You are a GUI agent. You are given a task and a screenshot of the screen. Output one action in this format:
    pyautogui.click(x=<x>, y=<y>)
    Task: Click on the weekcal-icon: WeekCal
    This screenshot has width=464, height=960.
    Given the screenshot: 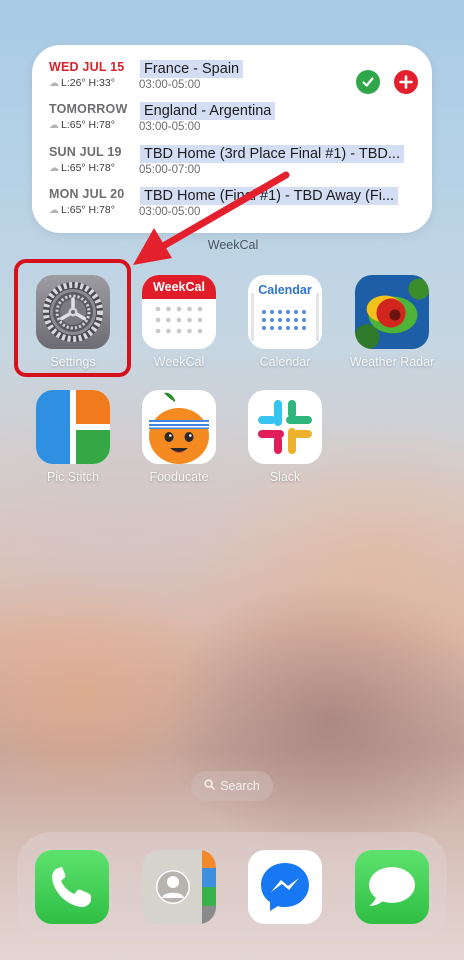 What is the action you would take?
    pyautogui.click(x=179, y=312)
    